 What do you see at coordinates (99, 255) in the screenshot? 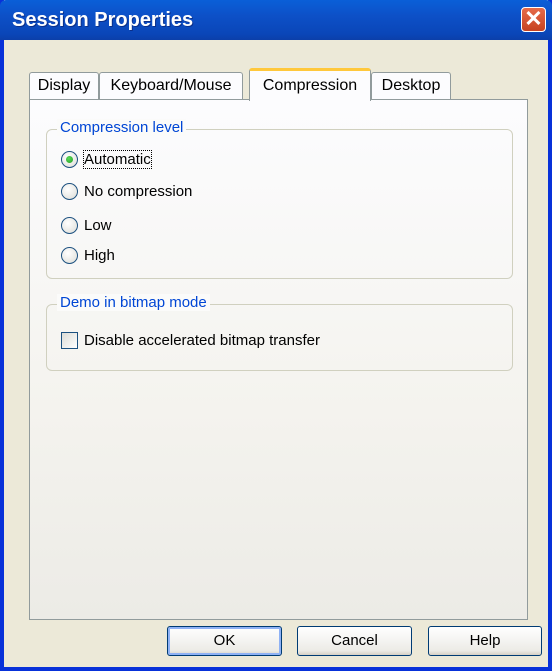
I see `radio-high-label: High` at bounding box center [99, 255].